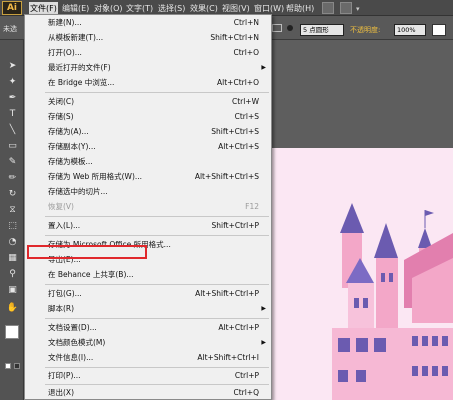 The width and height of the screenshot is (453, 400). I want to click on menu-item-scripts: 脚本(R) ▶, so click(148, 309).